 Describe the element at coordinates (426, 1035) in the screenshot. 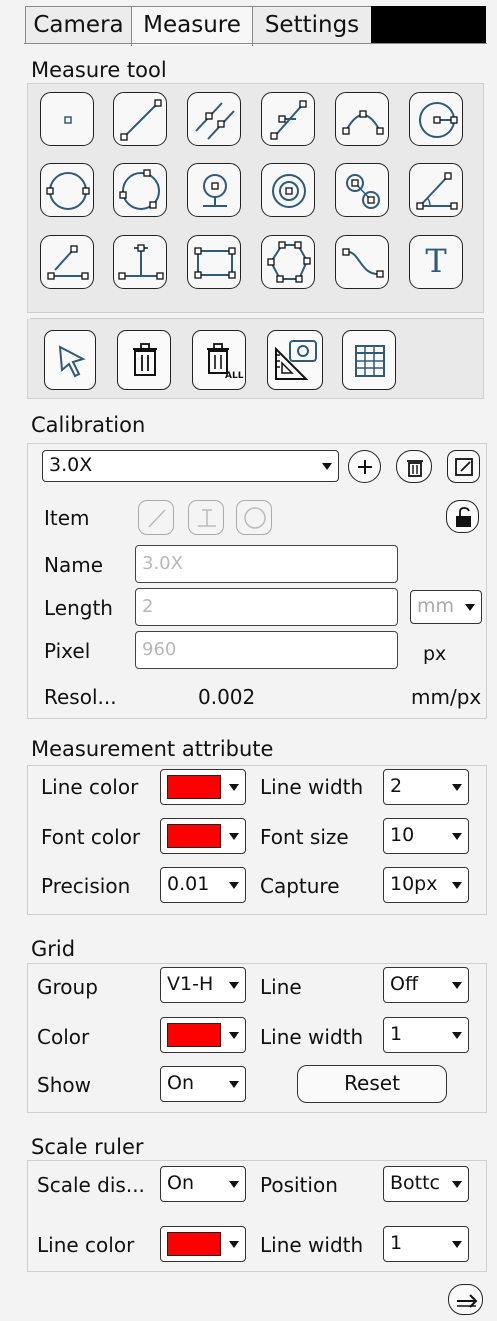

I see `grid-line-width-select: 1` at that location.